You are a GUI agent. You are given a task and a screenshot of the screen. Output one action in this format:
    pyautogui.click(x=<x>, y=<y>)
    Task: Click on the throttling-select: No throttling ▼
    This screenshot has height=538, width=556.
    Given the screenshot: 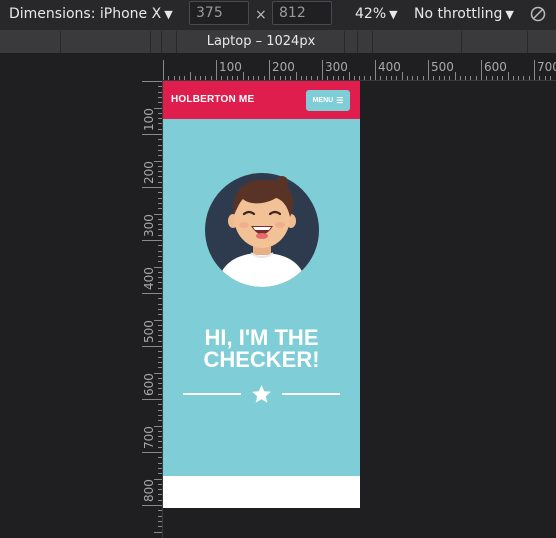 What is the action you would take?
    pyautogui.click(x=464, y=14)
    